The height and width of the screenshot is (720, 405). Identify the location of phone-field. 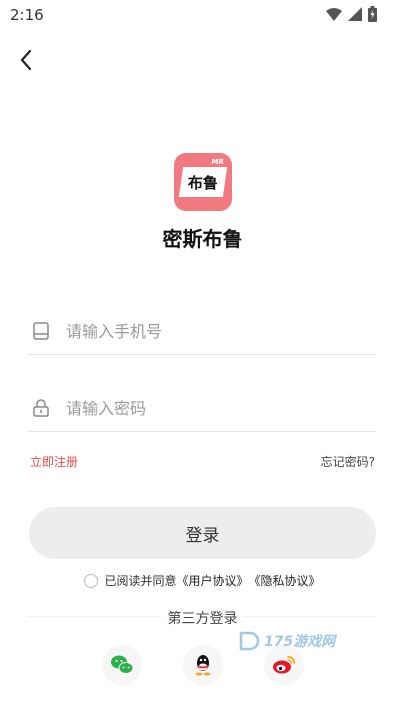
(202, 331).